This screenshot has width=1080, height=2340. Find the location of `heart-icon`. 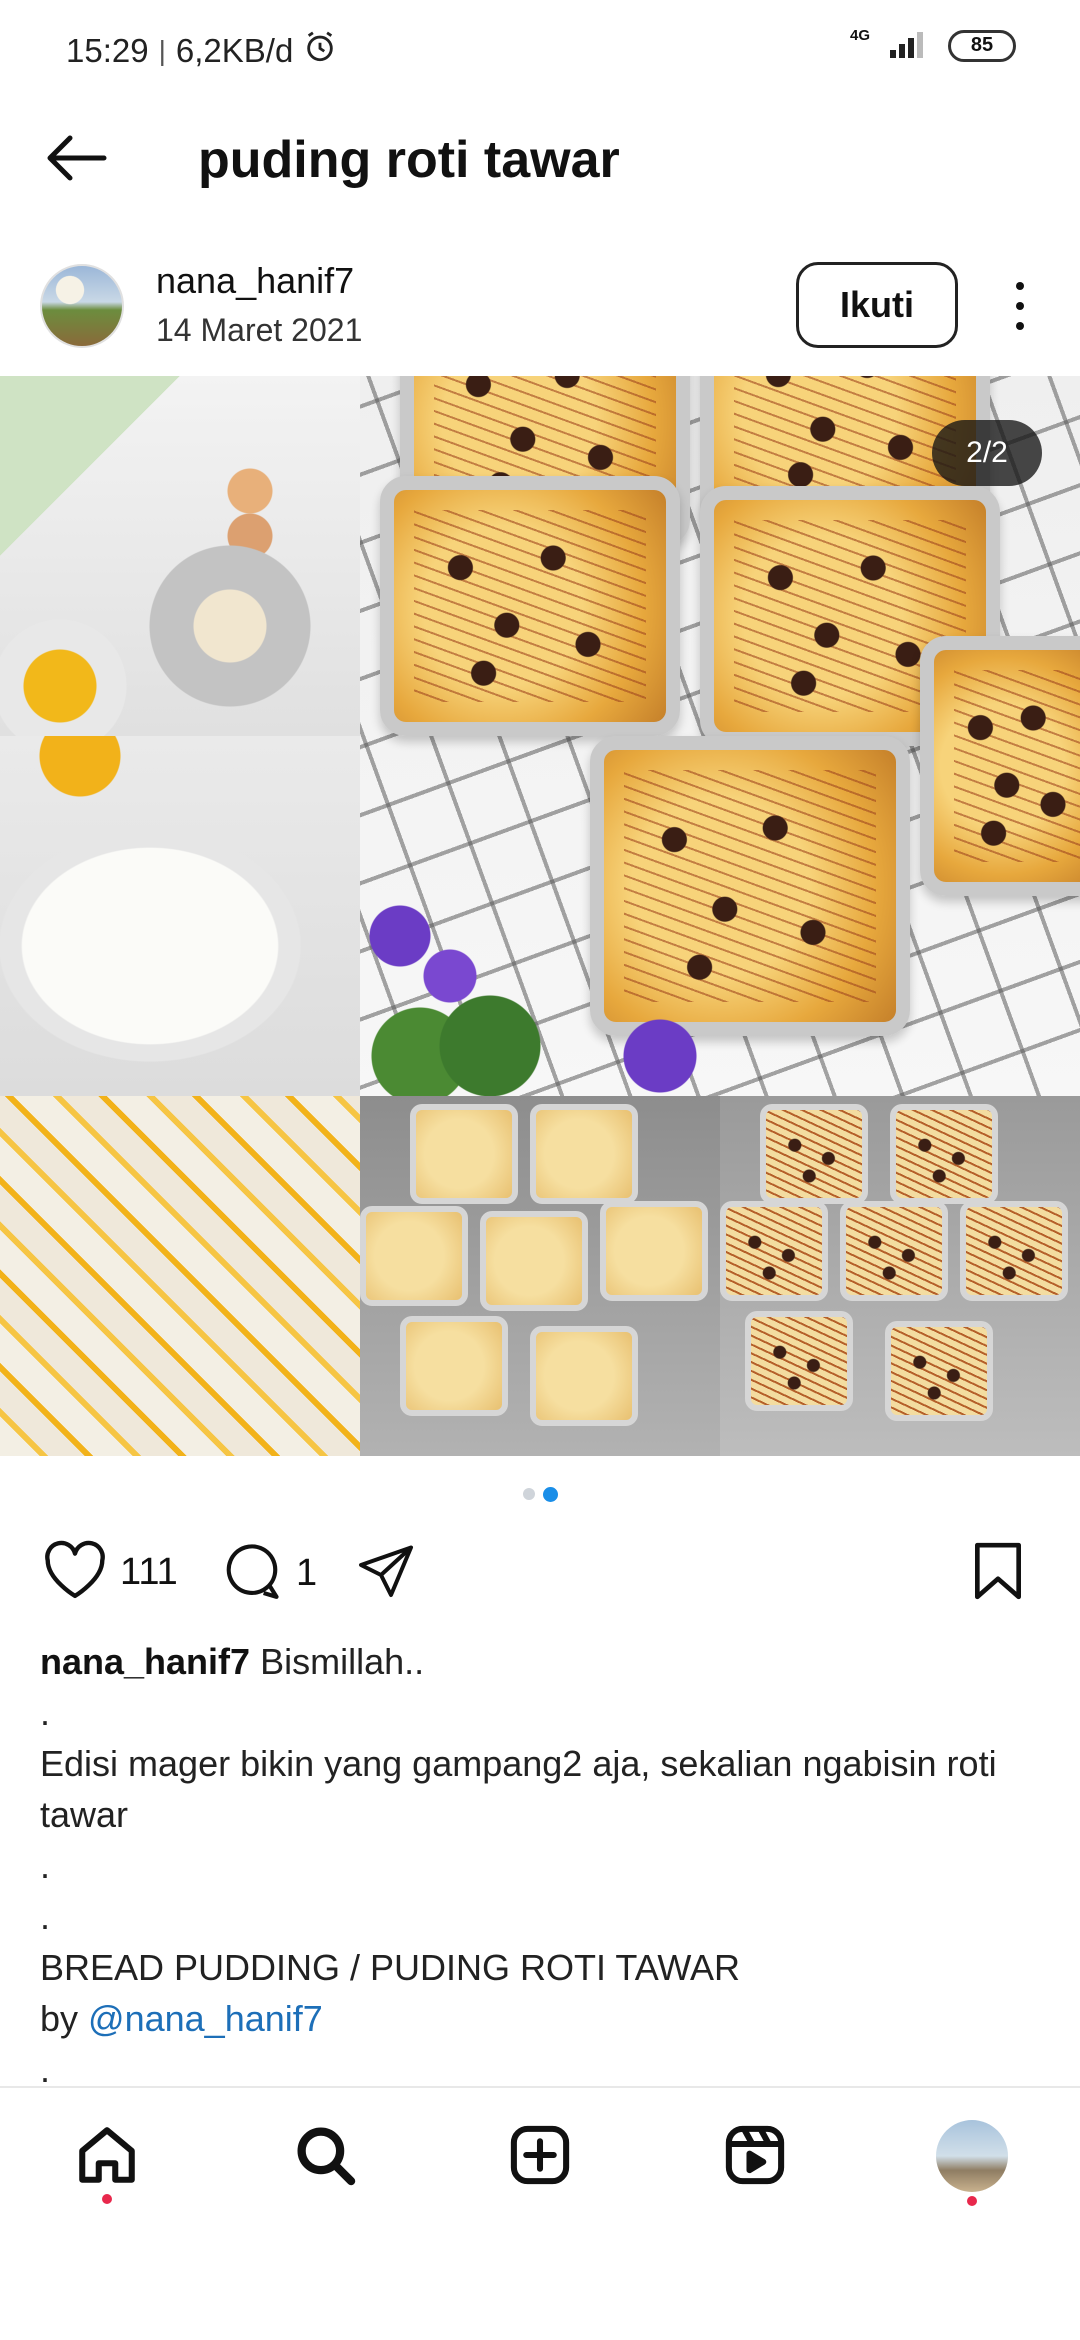

heart-icon is located at coordinates (75, 1572).